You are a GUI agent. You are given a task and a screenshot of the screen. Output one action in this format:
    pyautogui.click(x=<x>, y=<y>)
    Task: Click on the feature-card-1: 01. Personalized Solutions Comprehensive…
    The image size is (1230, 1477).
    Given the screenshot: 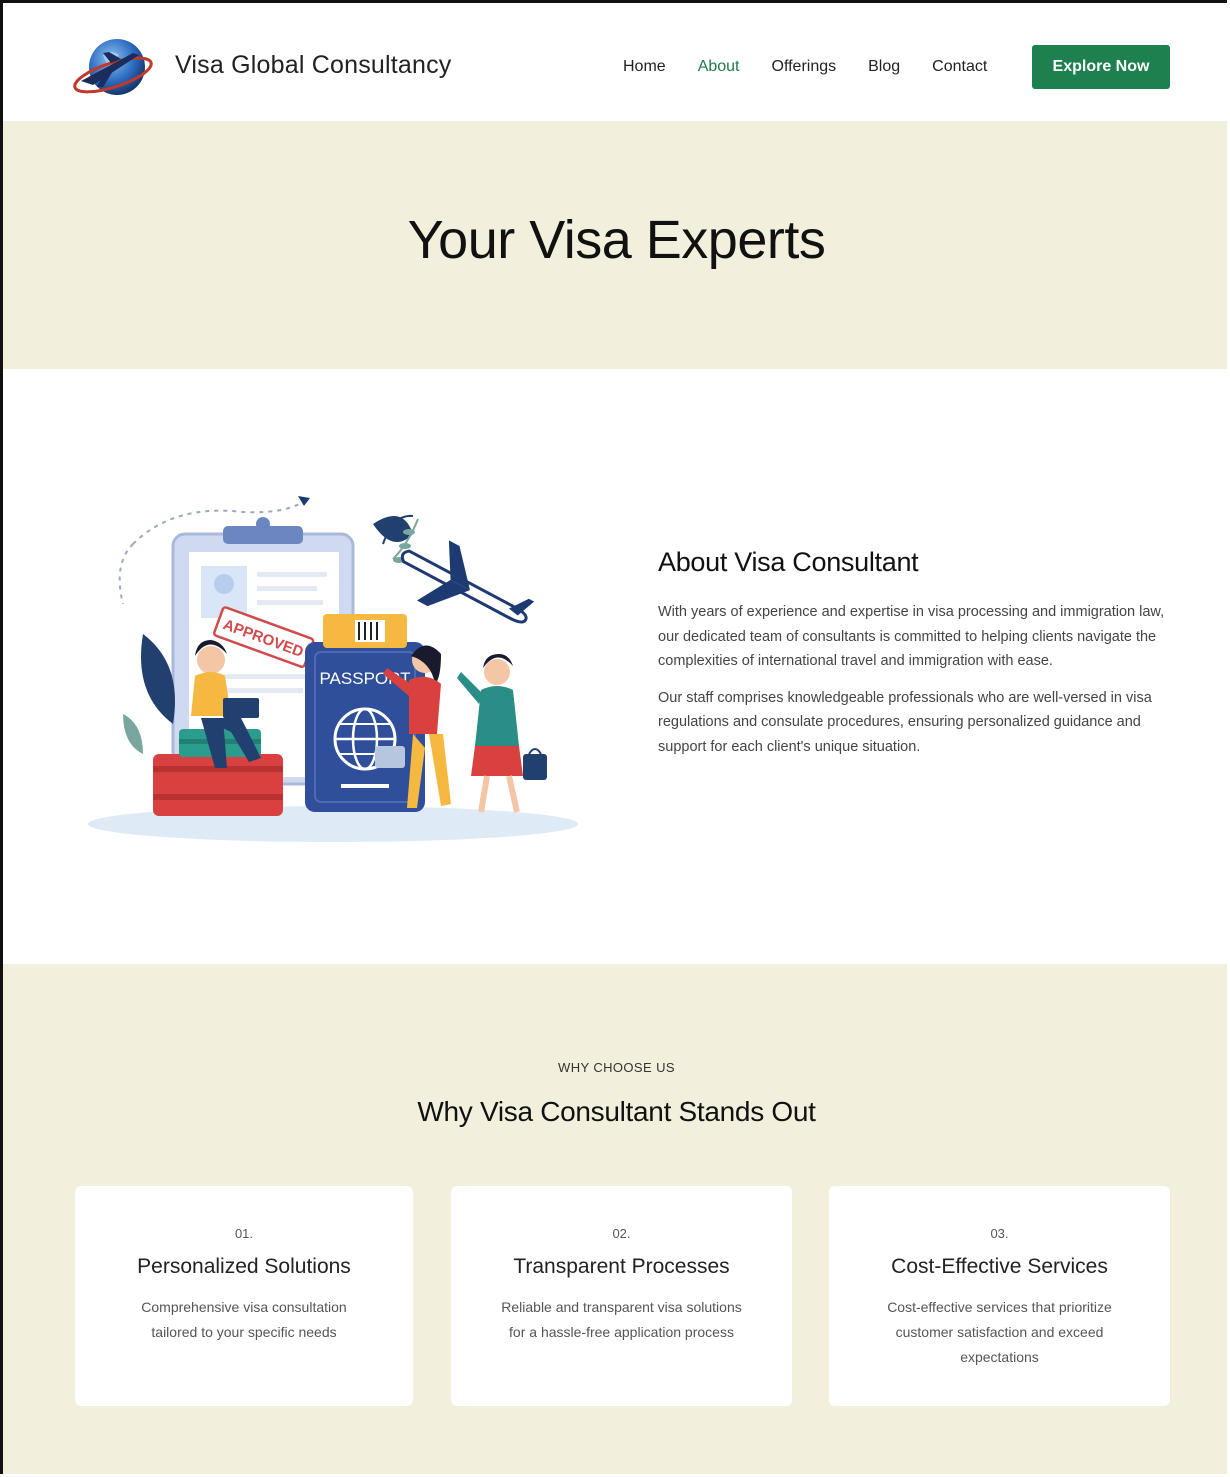 What is the action you would take?
    pyautogui.click(x=244, y=1296)
    